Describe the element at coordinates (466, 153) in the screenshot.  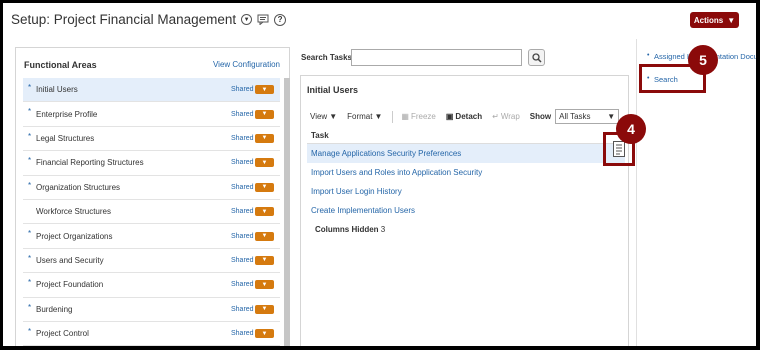
I see `task-row: Manage Applications Security Preferences` at that location.